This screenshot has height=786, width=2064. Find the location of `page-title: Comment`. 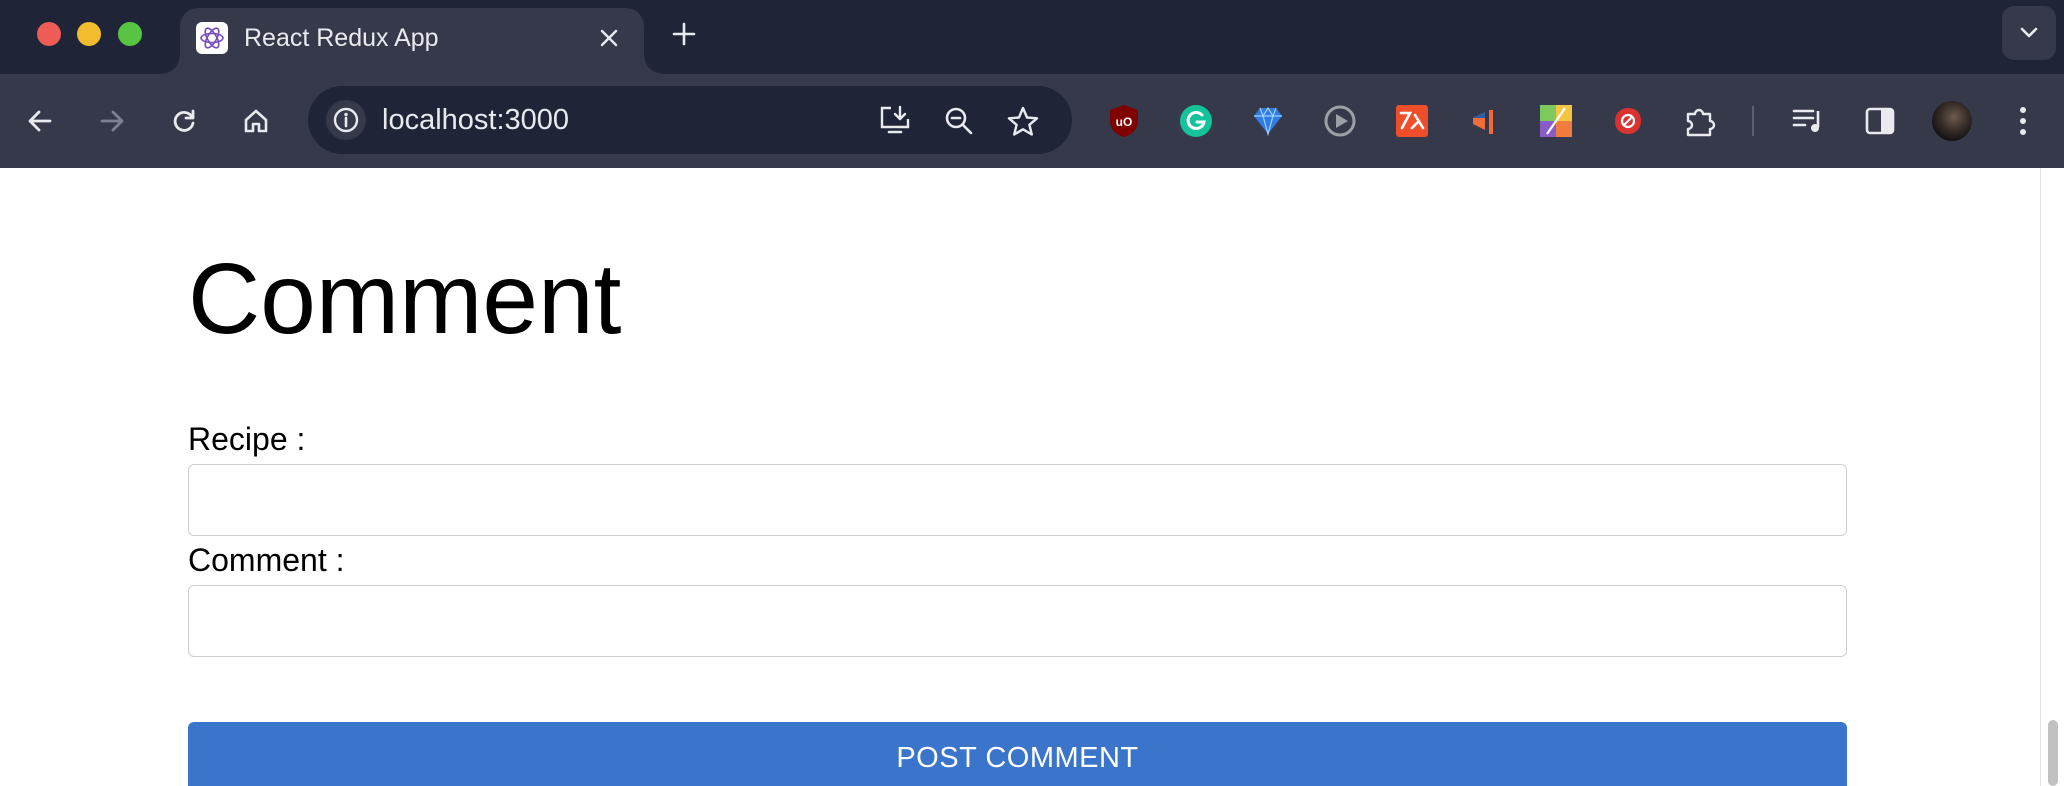

page-title: Comment is located at coordinates (405, 299).